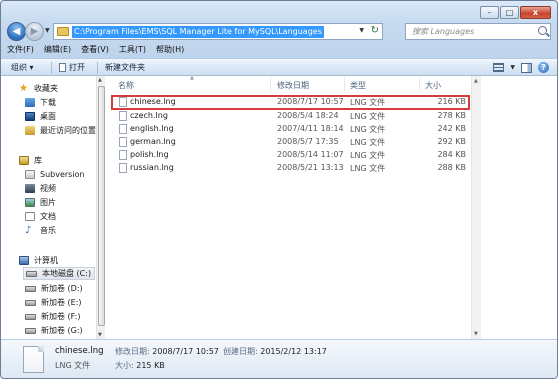 The width and height of the screenshot is (558, 379). I want to click on search-input: 搜索 Languages, so click(478, 31).